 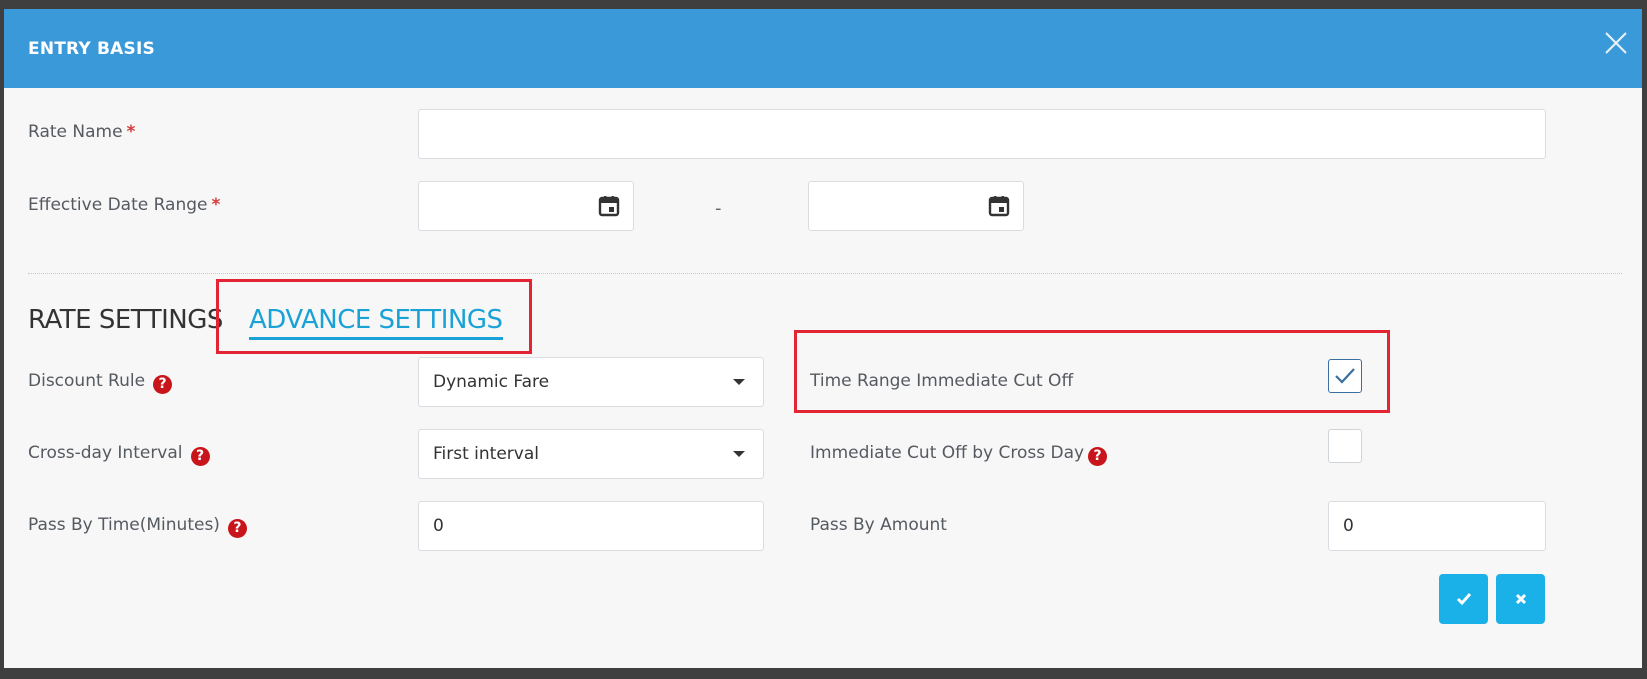 I want to click on cross-day-interval-select: First interval, so click(x=591, y=454).